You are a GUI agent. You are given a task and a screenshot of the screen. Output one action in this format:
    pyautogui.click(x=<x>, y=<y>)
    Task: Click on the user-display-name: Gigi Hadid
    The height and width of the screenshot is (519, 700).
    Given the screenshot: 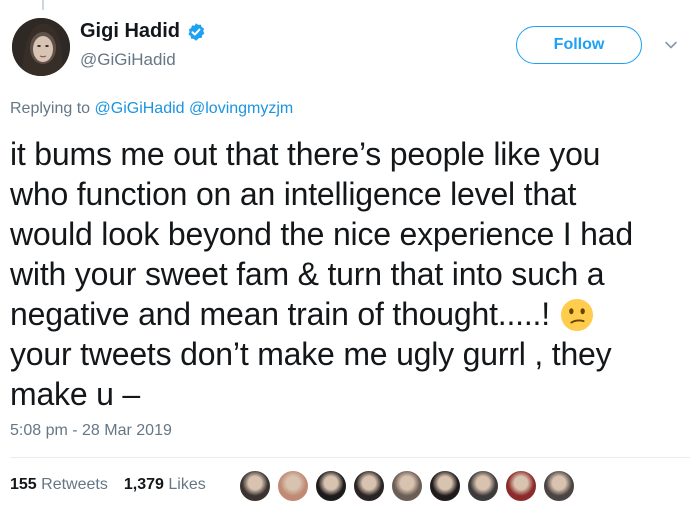 What is the action you would take?
    pyautogui.click(x=130, y=31)
    